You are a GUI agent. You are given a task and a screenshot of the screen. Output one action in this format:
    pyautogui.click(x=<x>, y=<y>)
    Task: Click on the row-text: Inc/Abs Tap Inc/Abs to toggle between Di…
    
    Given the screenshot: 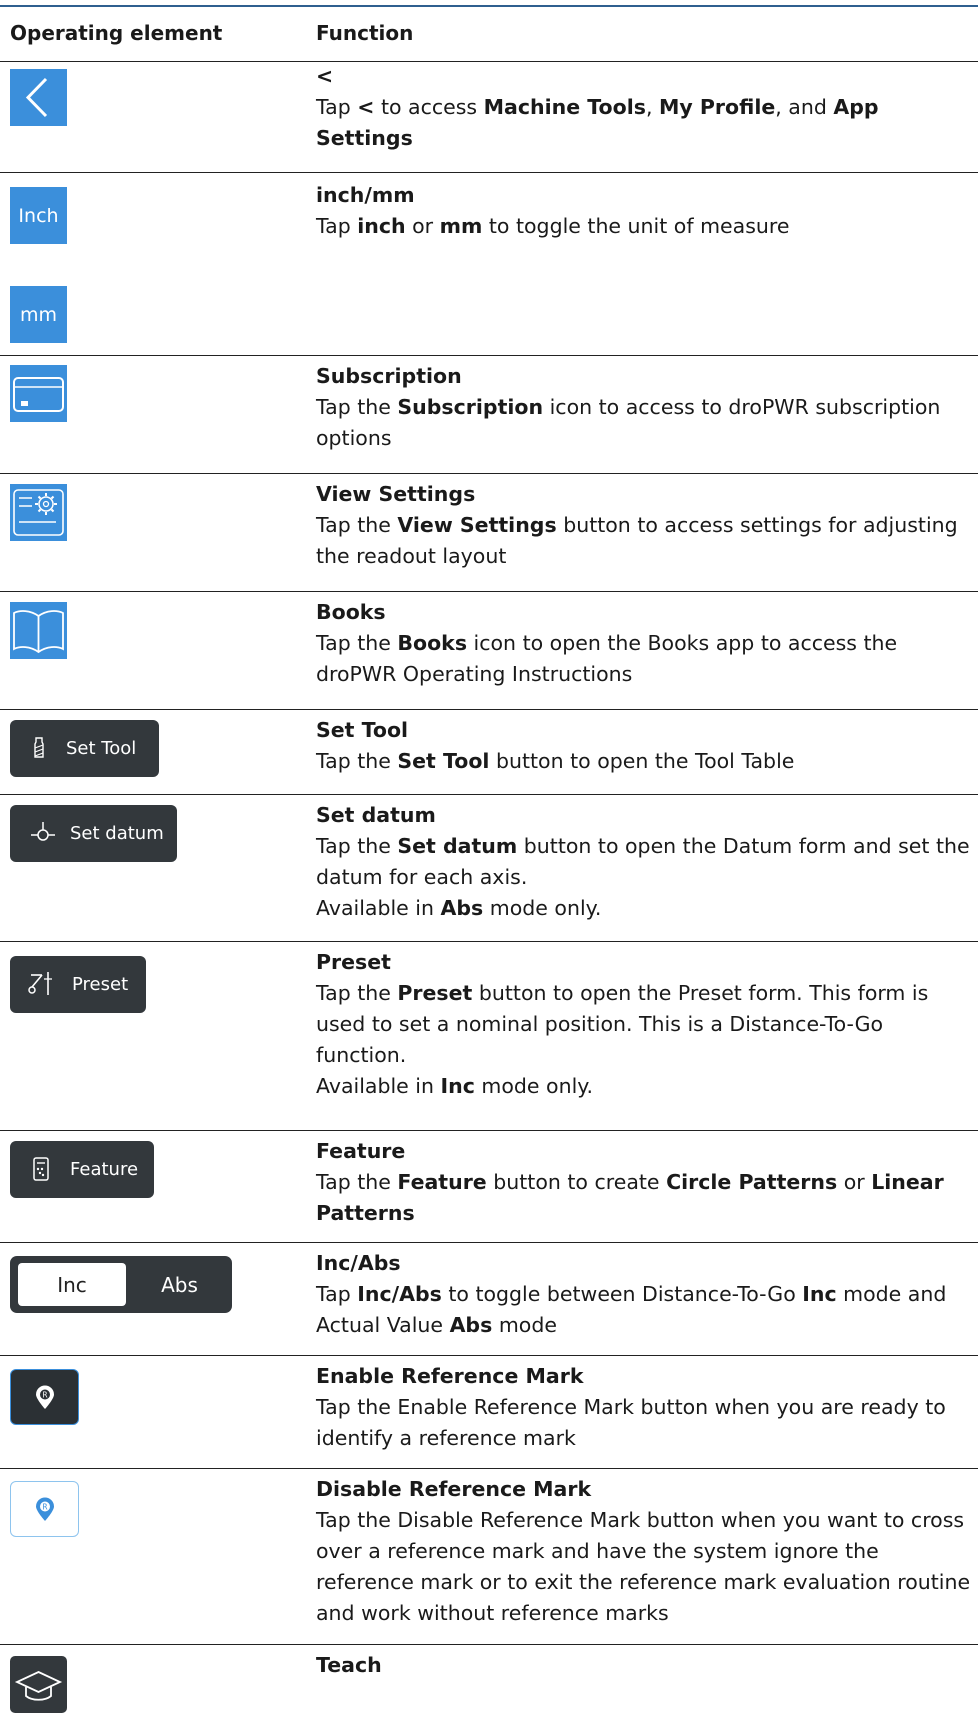 What is the action you would take?
    pyautogui.click(x=646, y=1294)
    